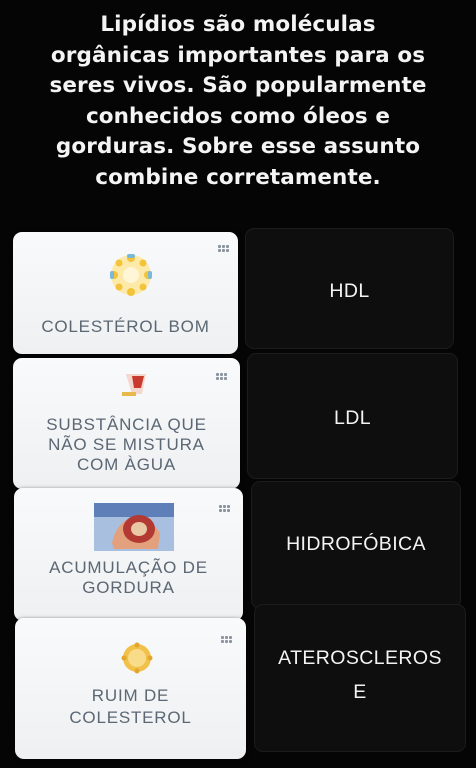 Image resolution: width=476 pixels, height=768 pixels. Describe the element at coordinates (134, 385) in the screenshot. I see `water-glass-icon` at that location.